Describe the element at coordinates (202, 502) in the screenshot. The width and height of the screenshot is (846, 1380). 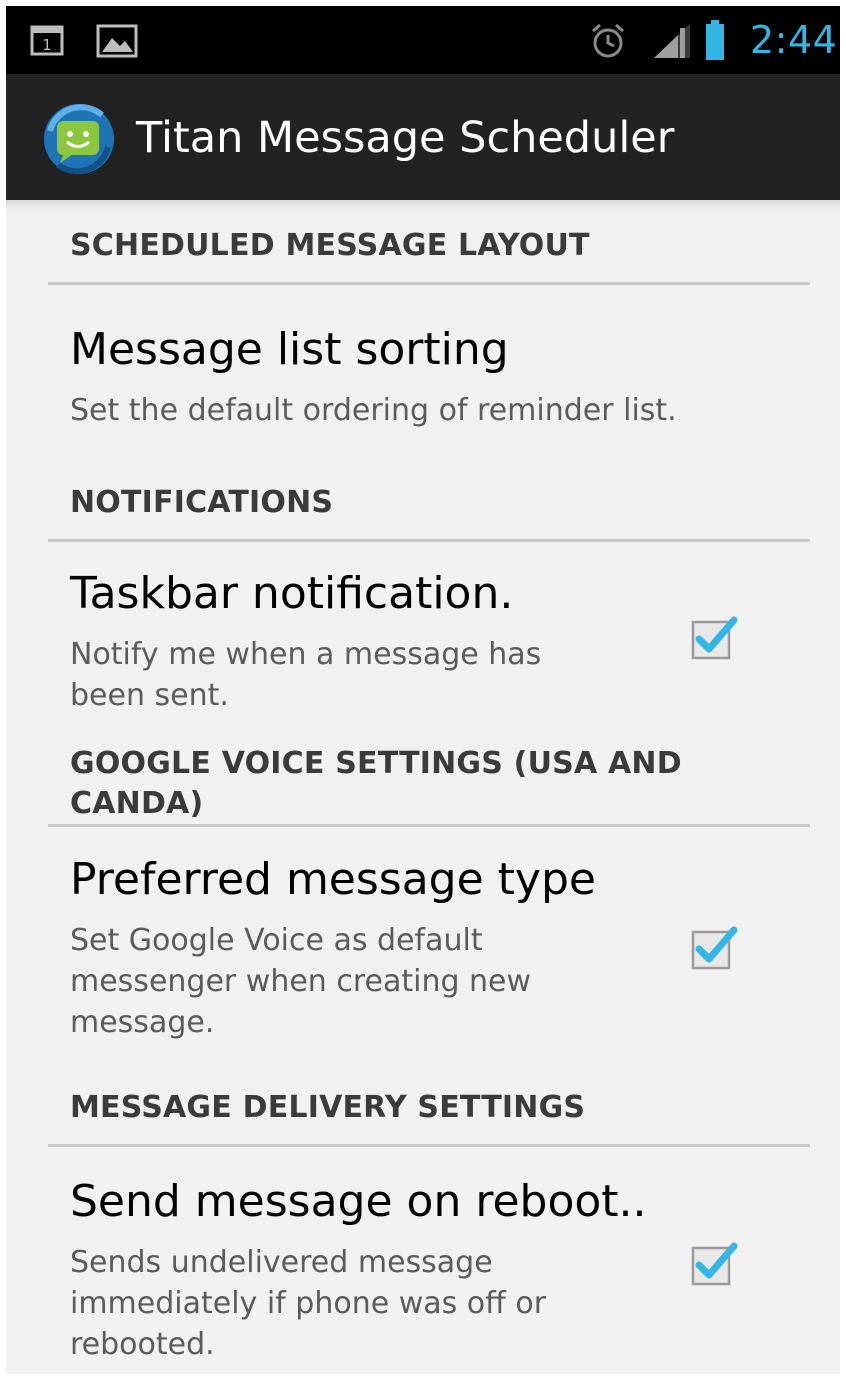
I see `section-header-notifications: NOTIFICATIONS` at that location.